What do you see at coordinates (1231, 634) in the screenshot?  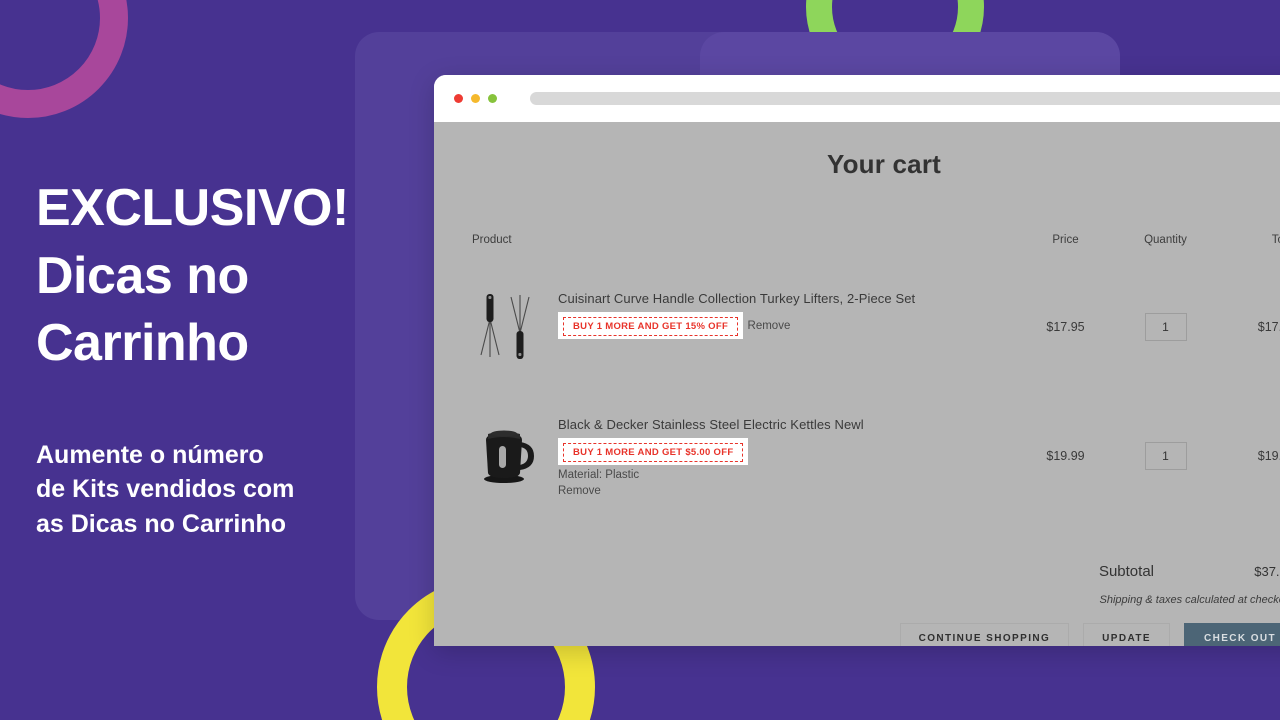 I see `checkout-button: CHECK OUT` at bounding box center [1231, 634].